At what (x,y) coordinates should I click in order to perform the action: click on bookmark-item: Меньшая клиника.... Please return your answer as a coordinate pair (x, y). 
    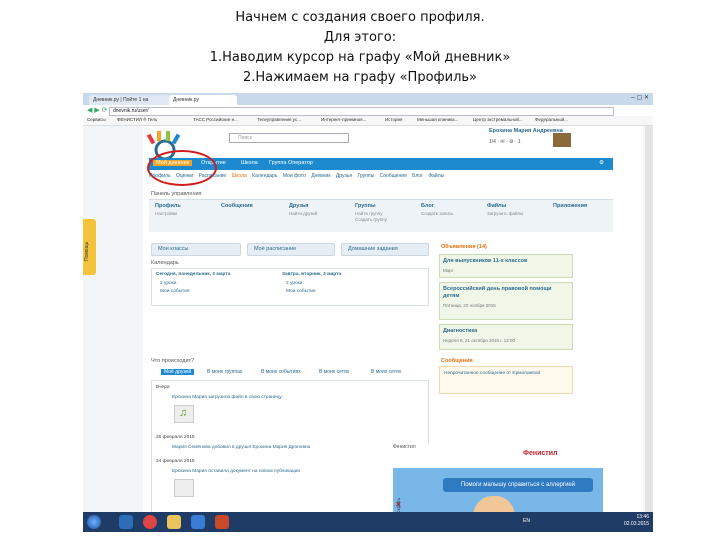
    Looking at the image, I should click on (437, 119).